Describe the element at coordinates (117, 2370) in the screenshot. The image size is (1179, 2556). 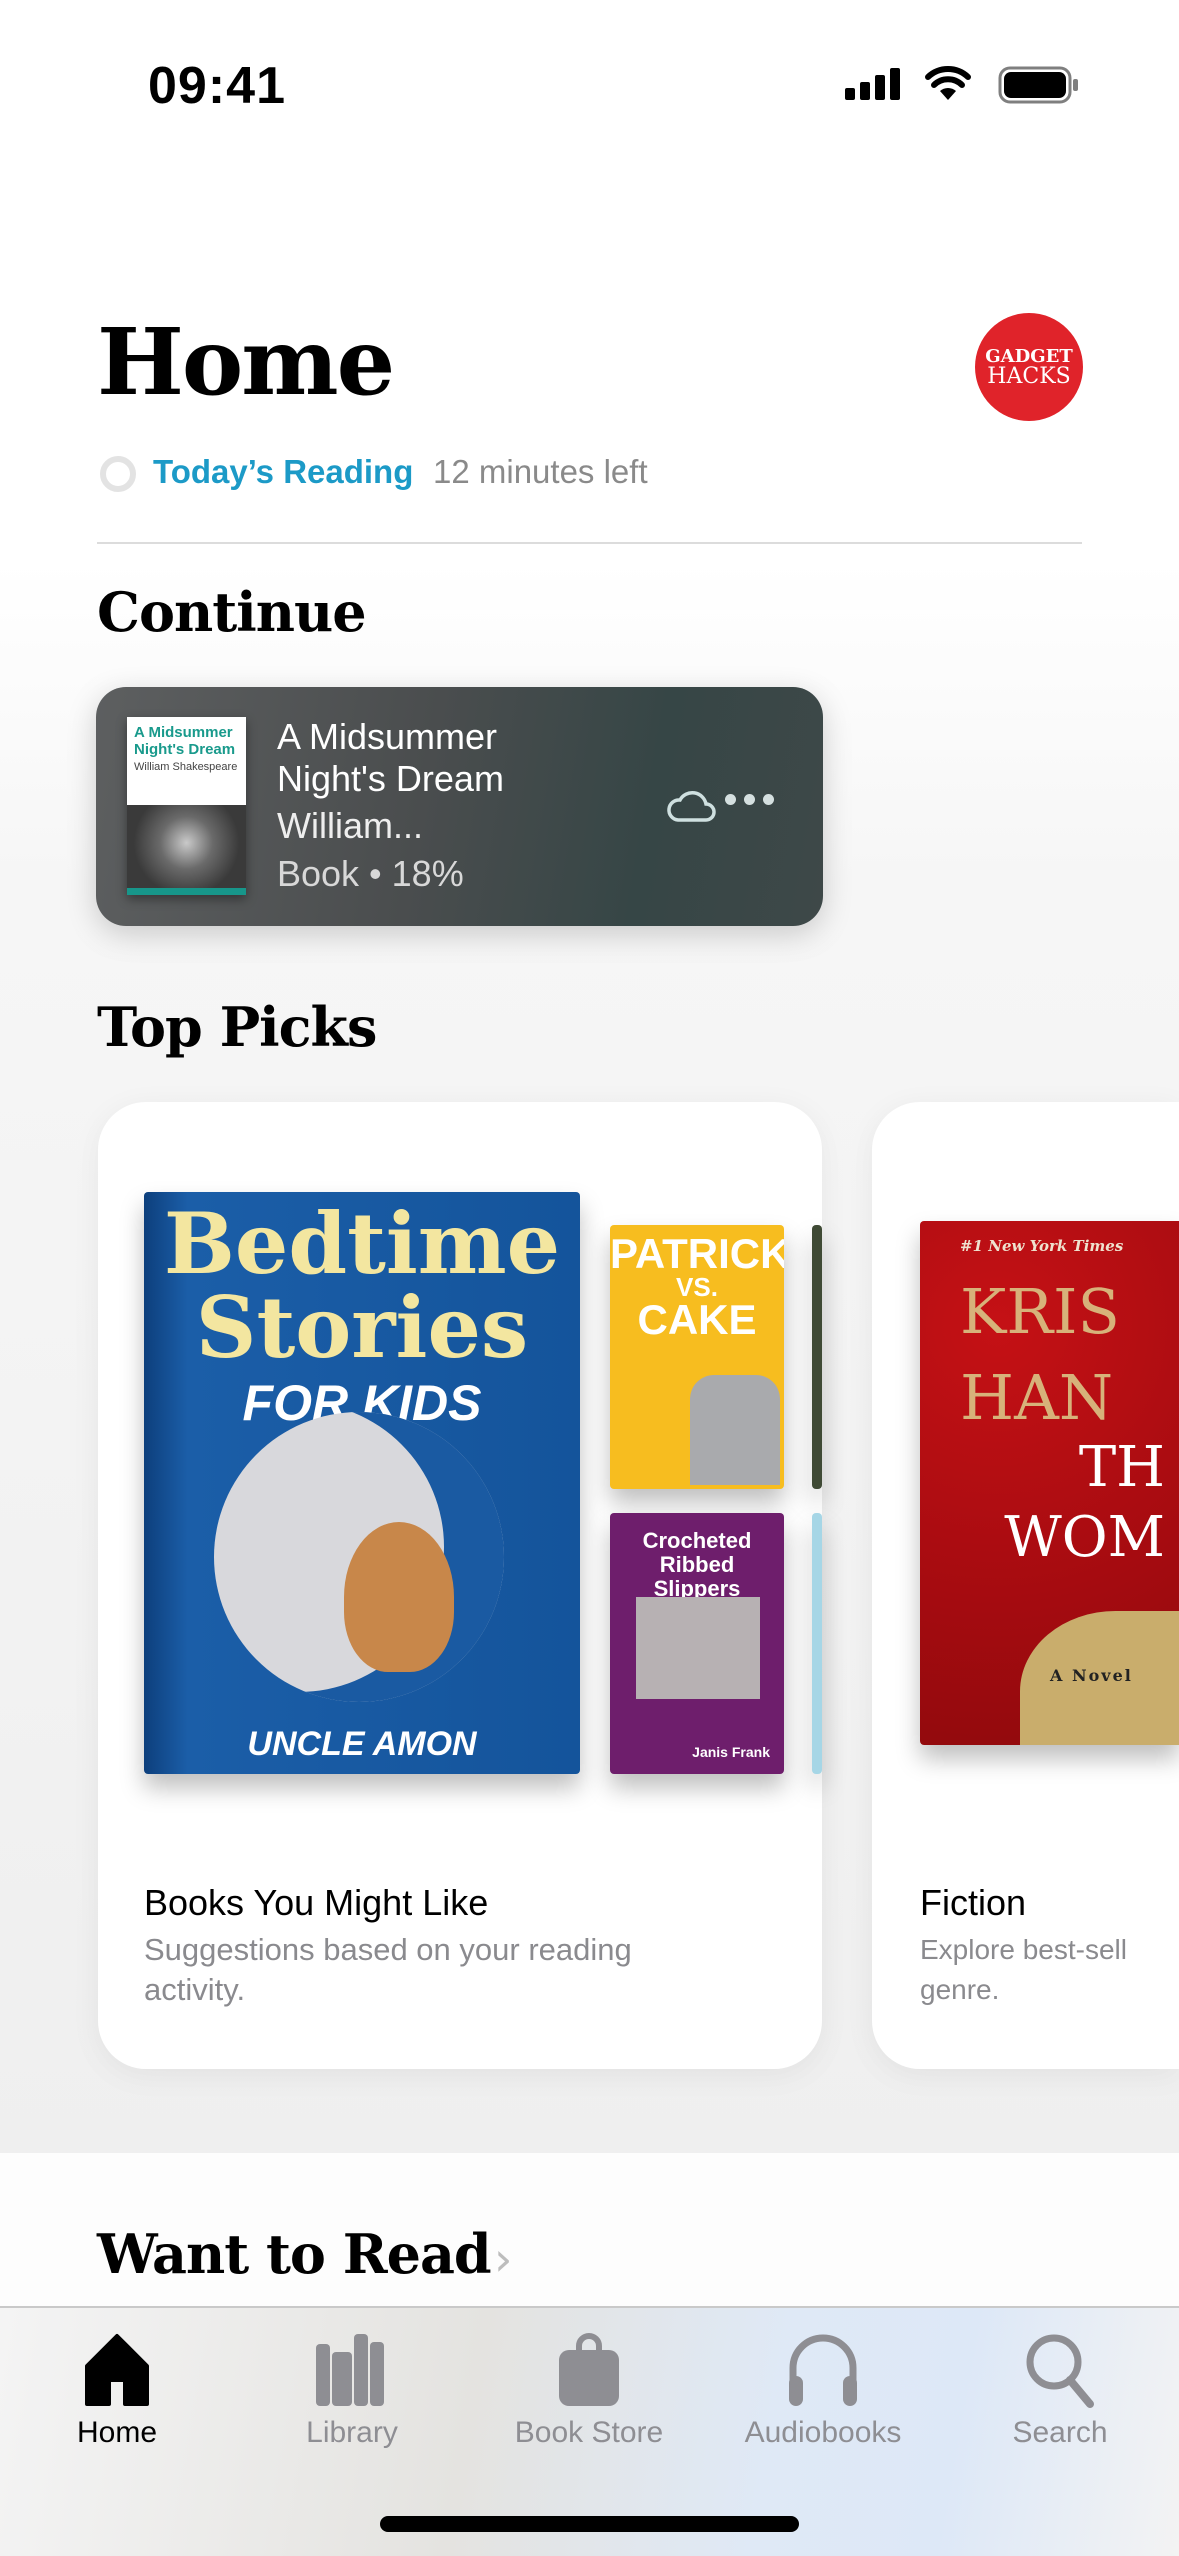
I see `house-icon` at that location.